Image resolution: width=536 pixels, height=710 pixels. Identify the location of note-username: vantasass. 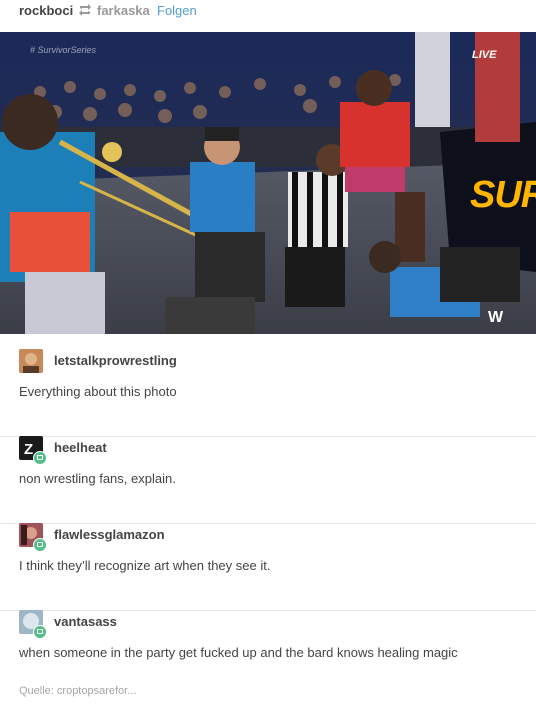
(85, 621).